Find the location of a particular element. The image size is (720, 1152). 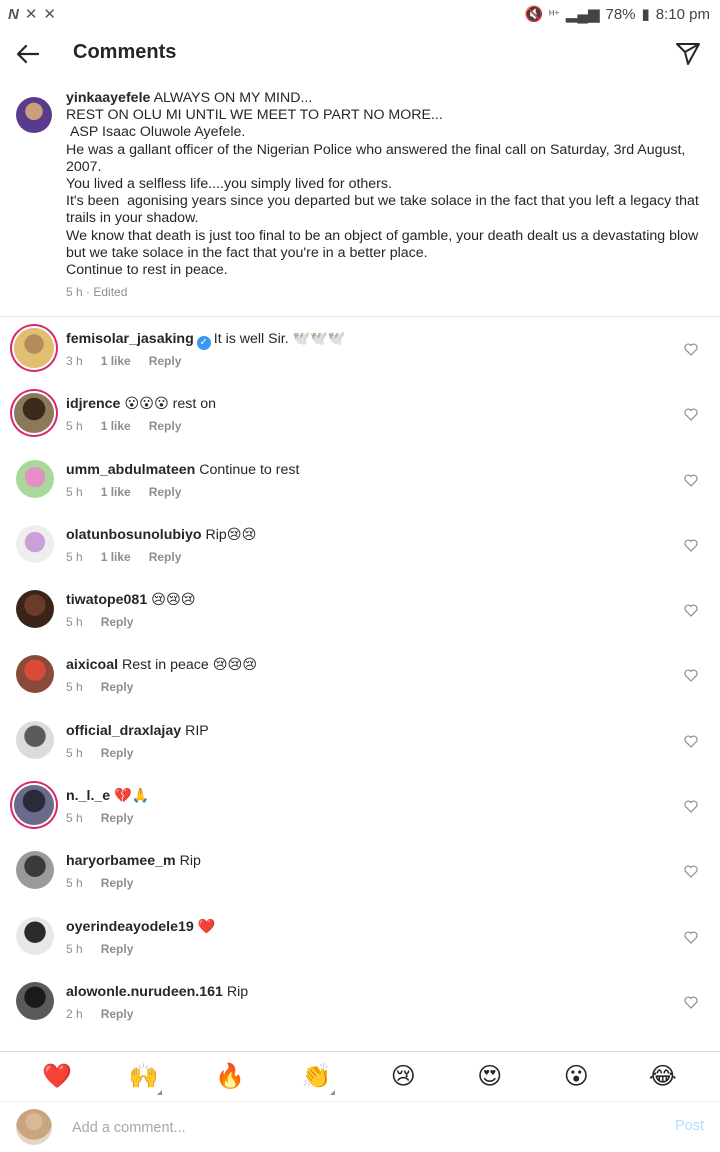

system-status: 🔇 ᴴ⁺ ▂▄▆ 78% ▮ 8:10 pm is located at coordinates (617, 14).